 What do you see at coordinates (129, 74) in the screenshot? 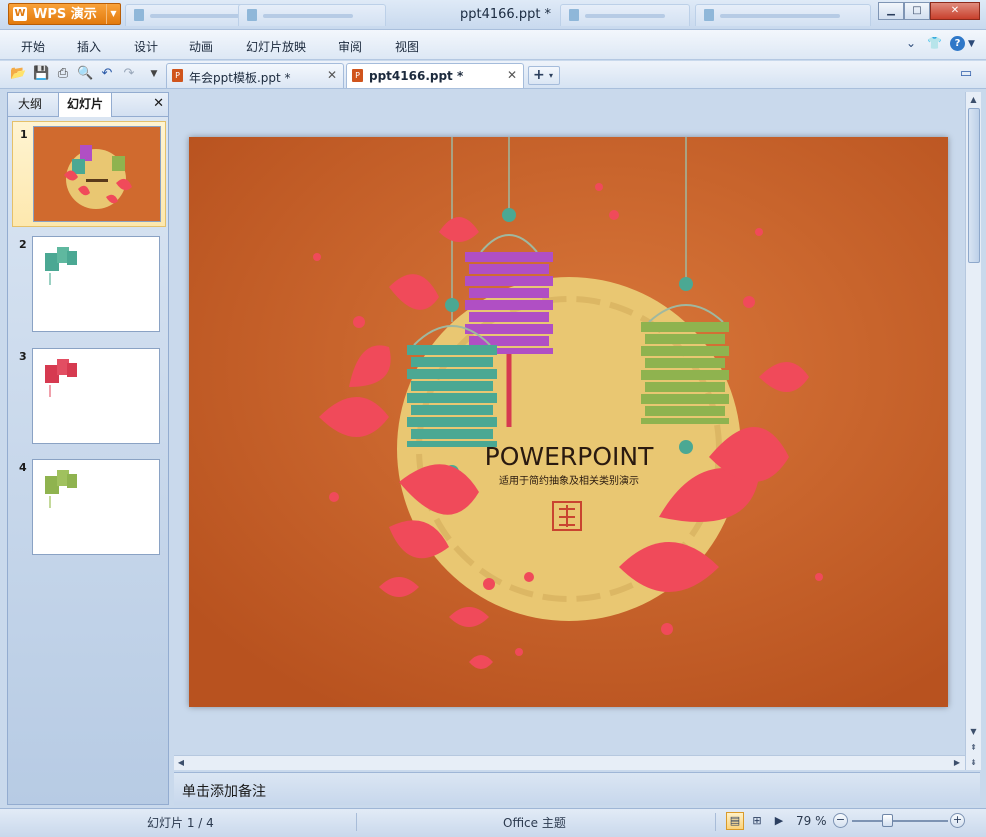
I see `redo-icon: ↷` at bounding box center [129, 74].